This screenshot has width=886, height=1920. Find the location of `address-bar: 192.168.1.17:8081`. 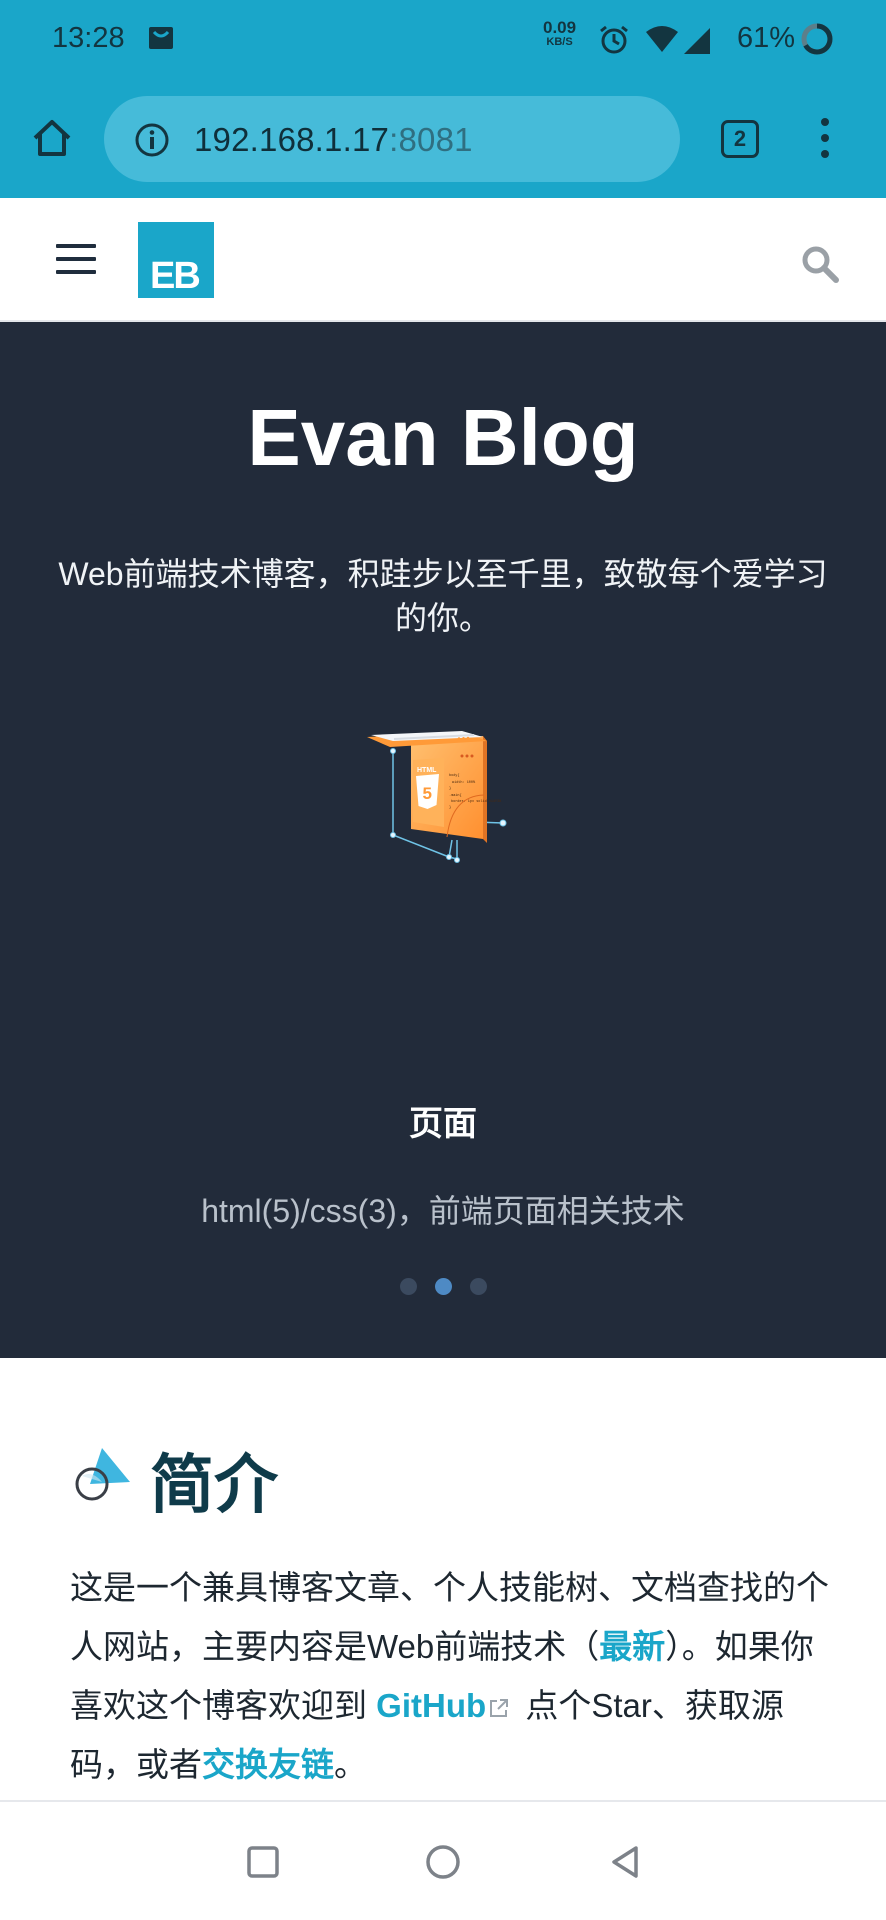

address-bar: 192.168.1.17:8081 is located at coordinates (392, 139).